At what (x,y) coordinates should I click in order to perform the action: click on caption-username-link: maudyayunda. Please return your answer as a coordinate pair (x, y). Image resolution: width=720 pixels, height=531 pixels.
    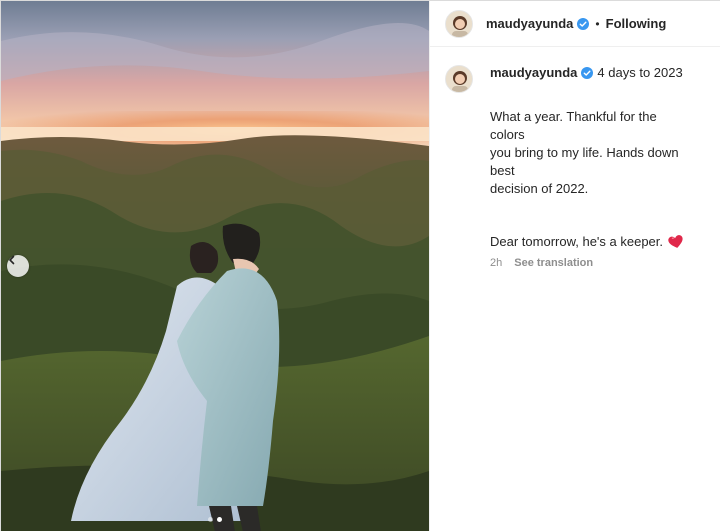
    Looking at the image, I should click on (533, 73).